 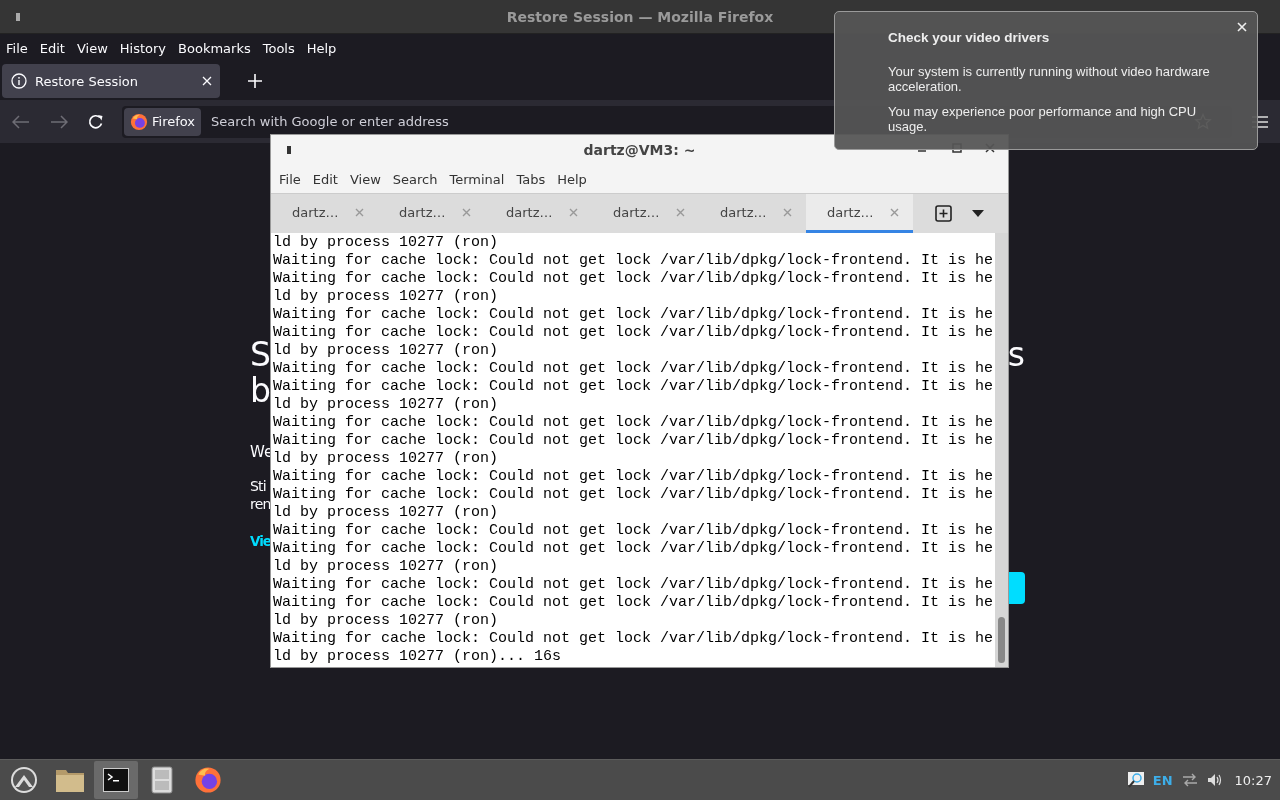 What do you see at coordinates (640, 16) in the screenshot?
I see `window-title: Restore Session — Mozilla Firefox` at bounding box center [640, 16].